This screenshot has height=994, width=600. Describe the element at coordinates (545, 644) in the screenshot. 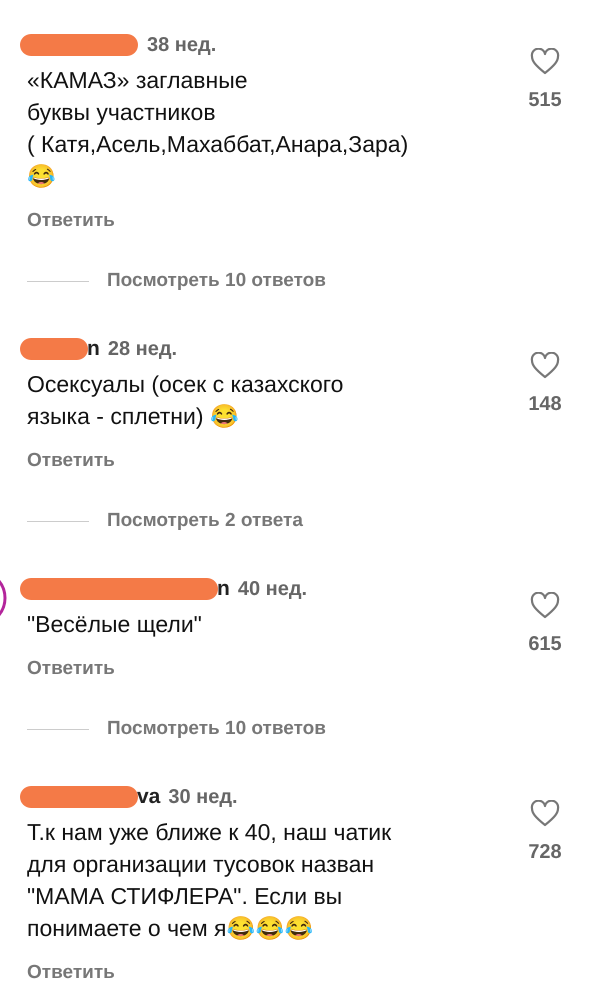

I see `like-count: 615` at that location.